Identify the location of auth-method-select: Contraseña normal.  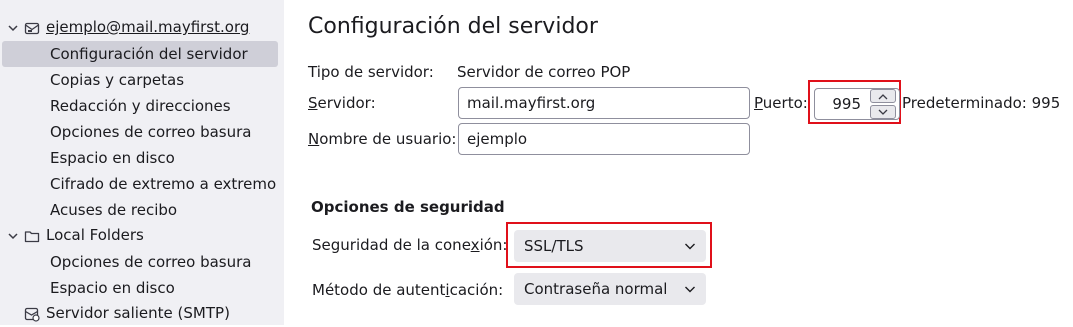
(610, 289).